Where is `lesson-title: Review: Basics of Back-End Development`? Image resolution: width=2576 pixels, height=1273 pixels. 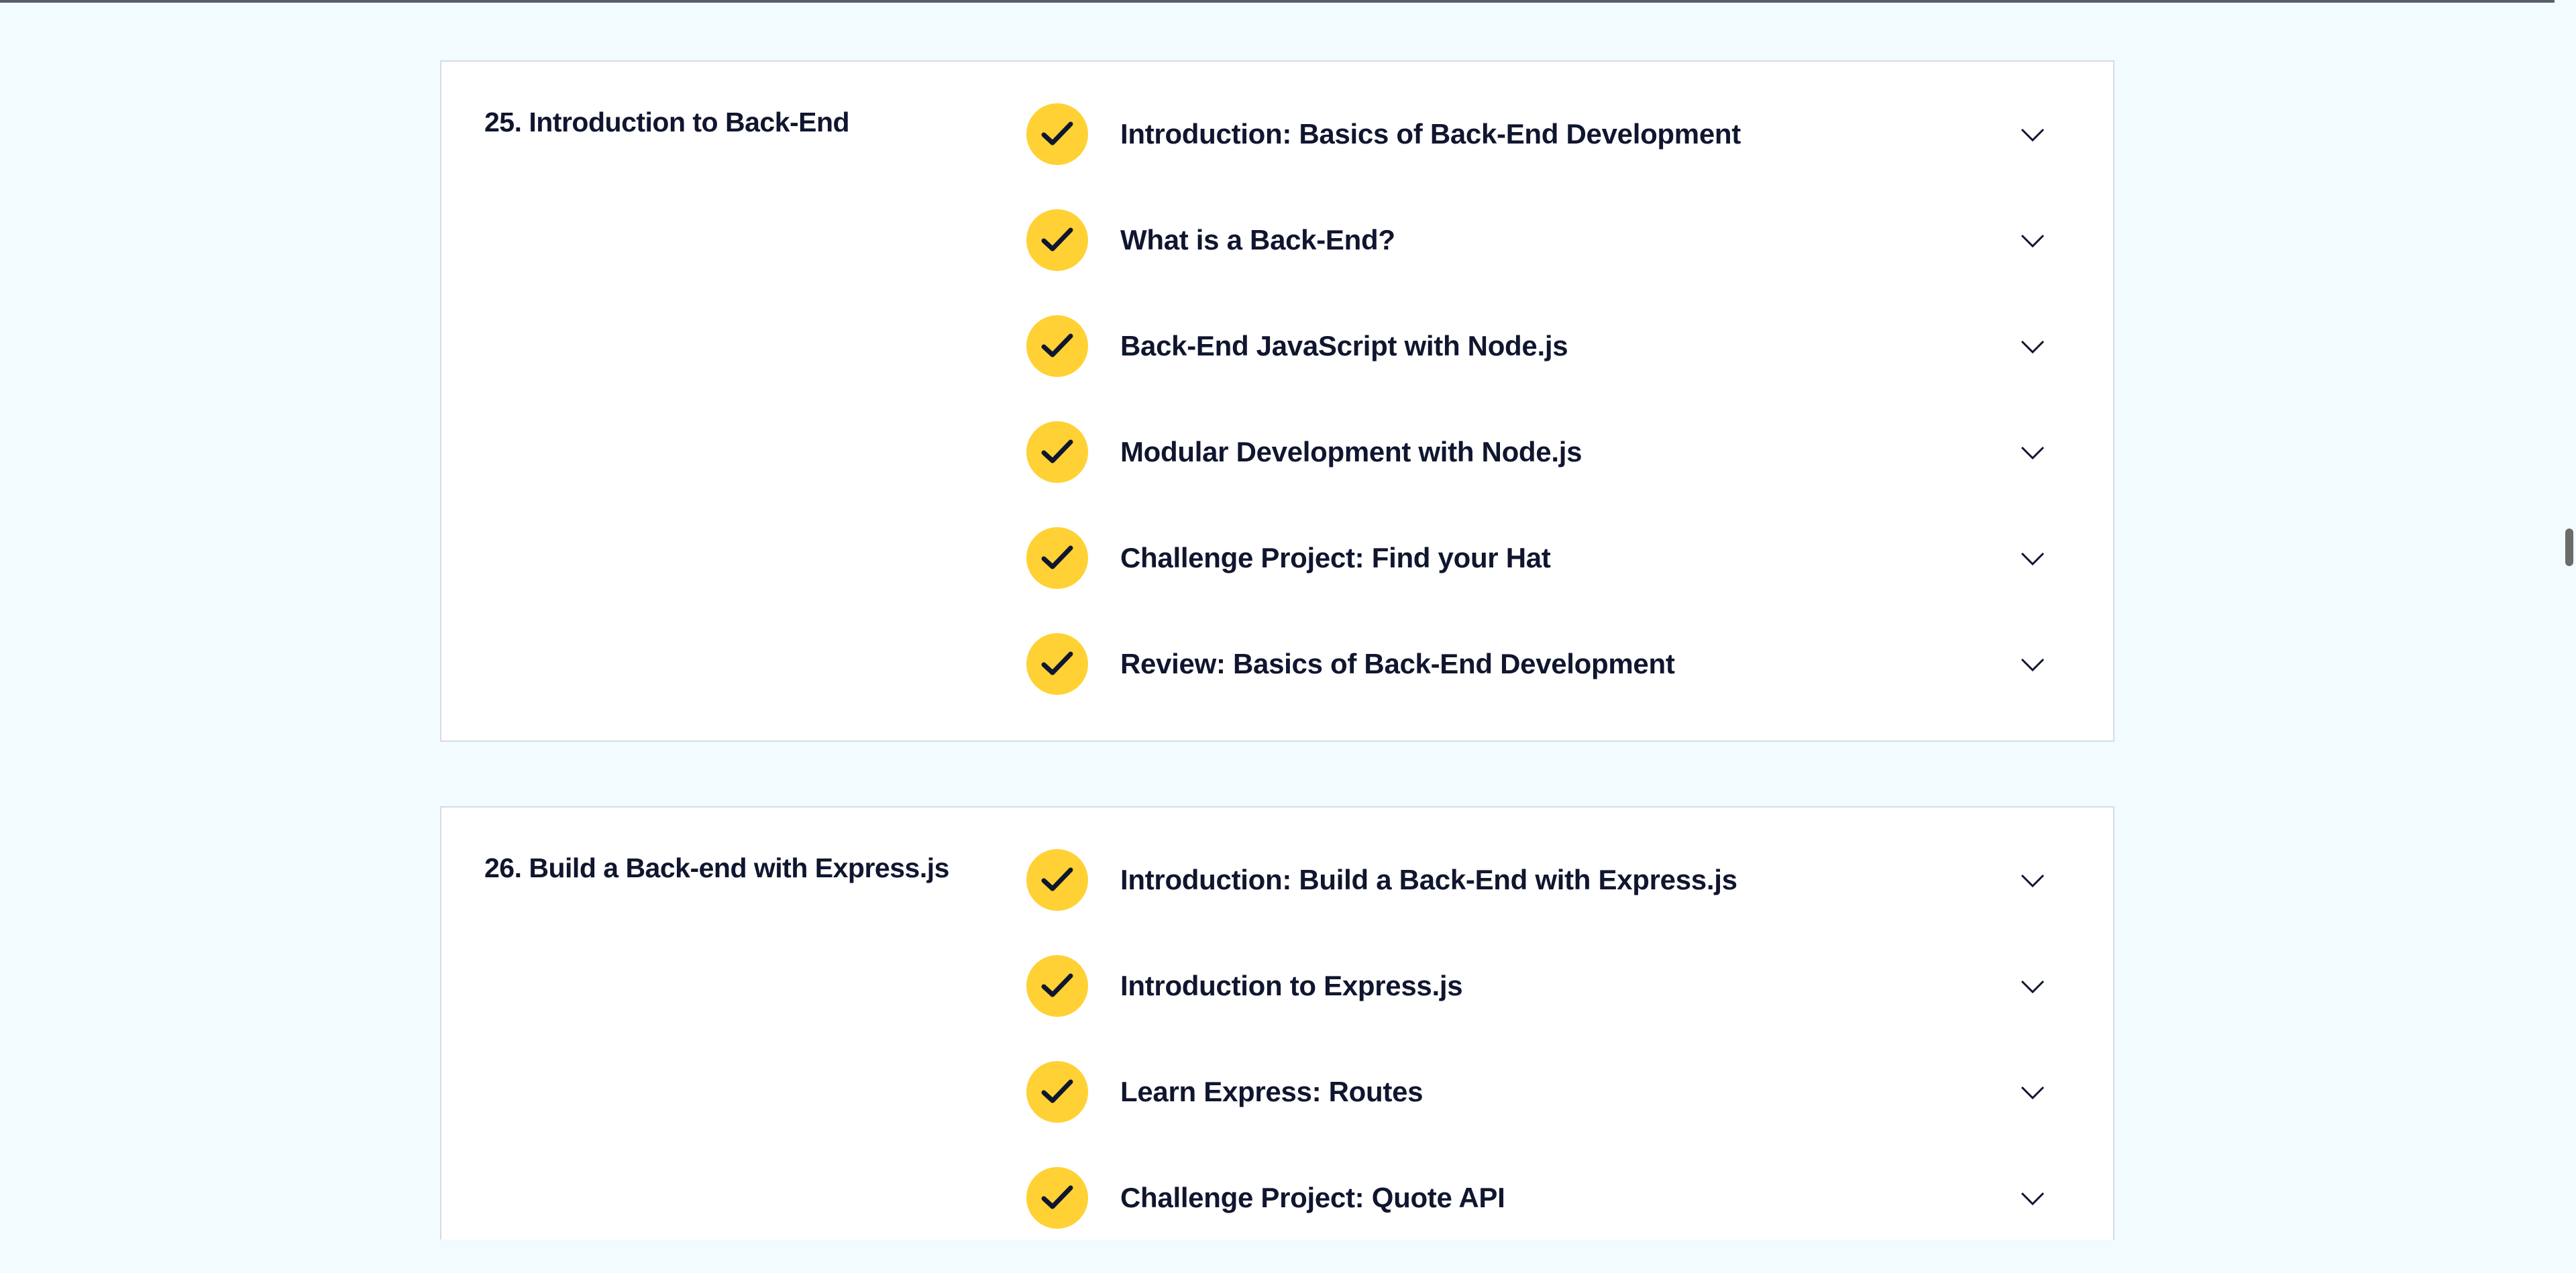
lesson-title: Review: Basics of Back-End Development is located at coordinates (1397, 664).